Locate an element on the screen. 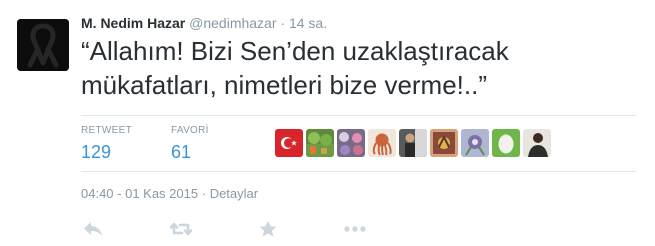  mourning-ribbon-icon is located at coordinates (43, 45).